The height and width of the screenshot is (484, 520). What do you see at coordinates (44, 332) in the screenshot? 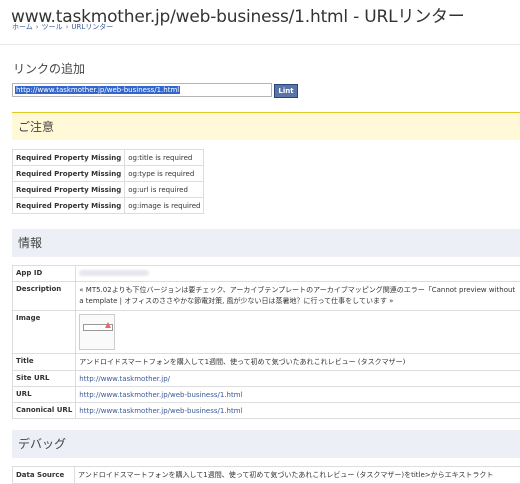
I see `image-label: Image` at bounding box center [44, 332].